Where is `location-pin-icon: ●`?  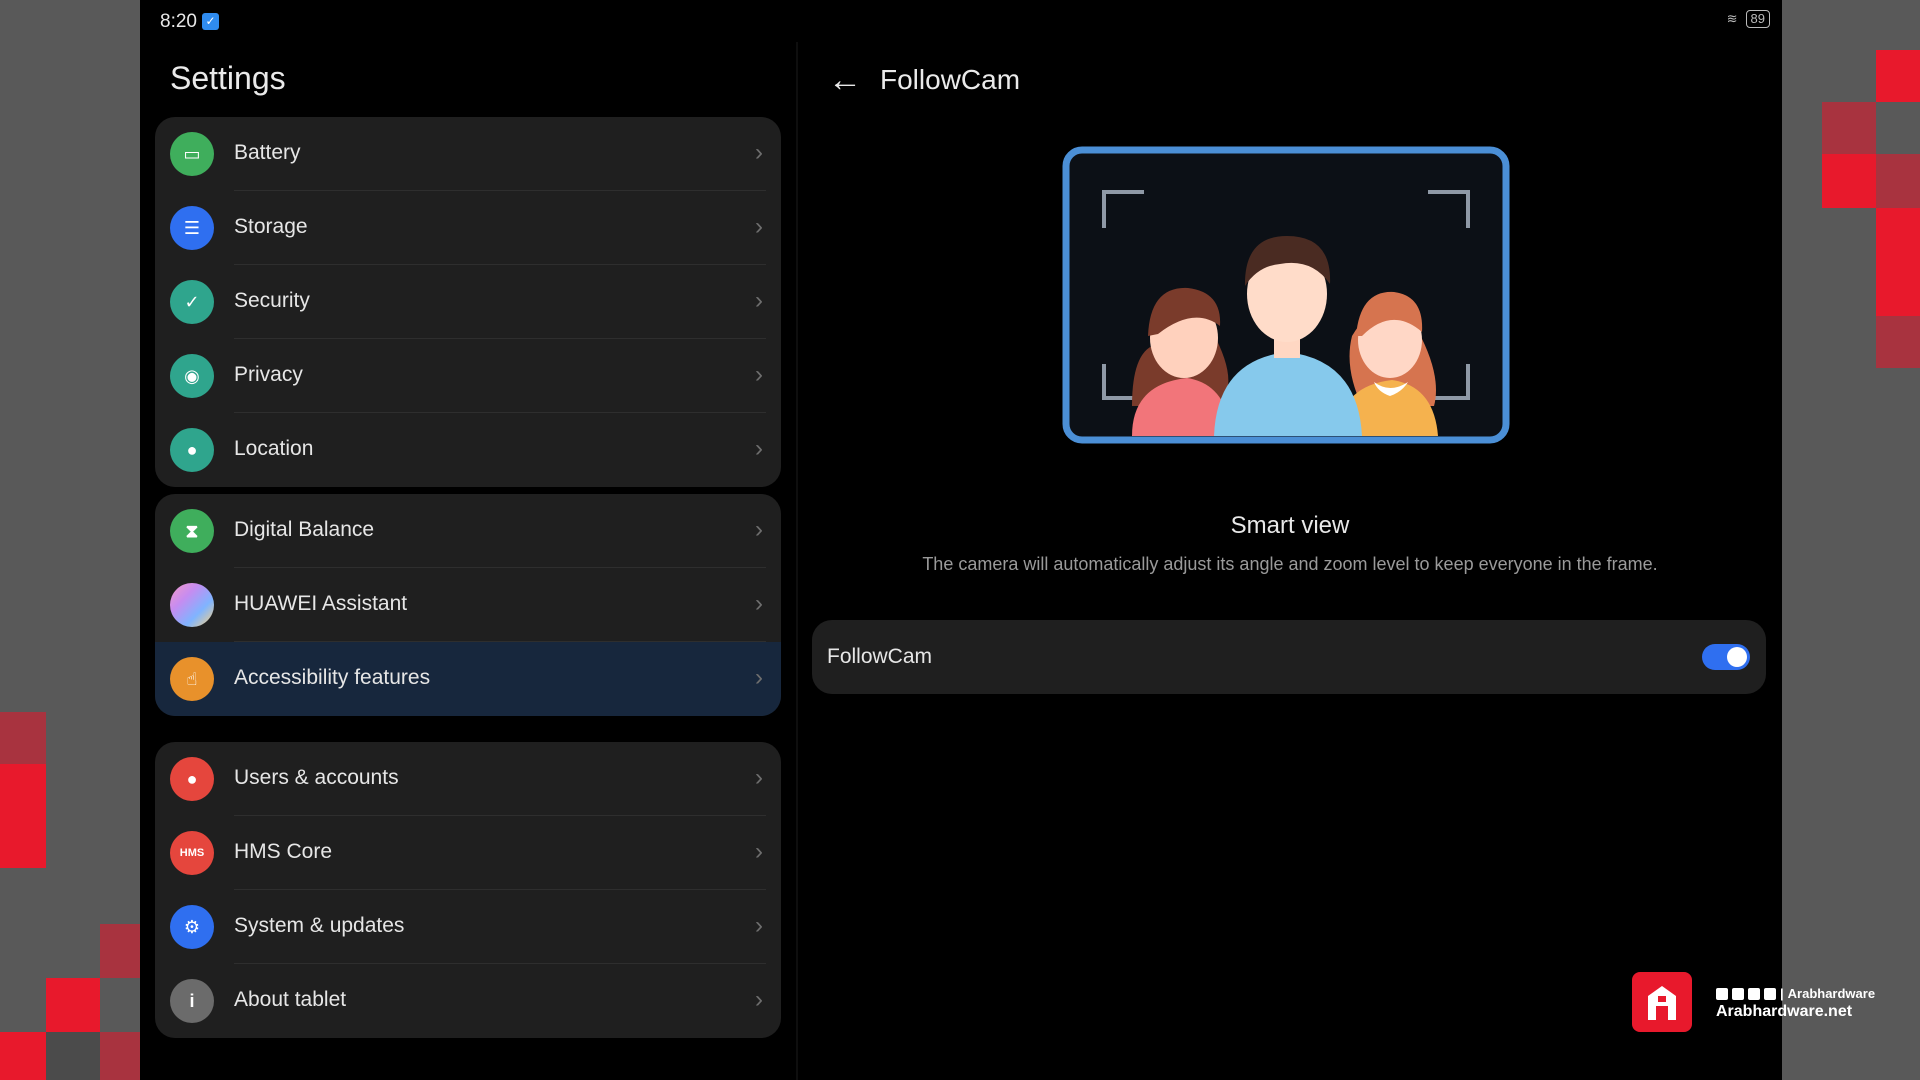 location-pin-icon: ● is located at coordinates (192, 450).